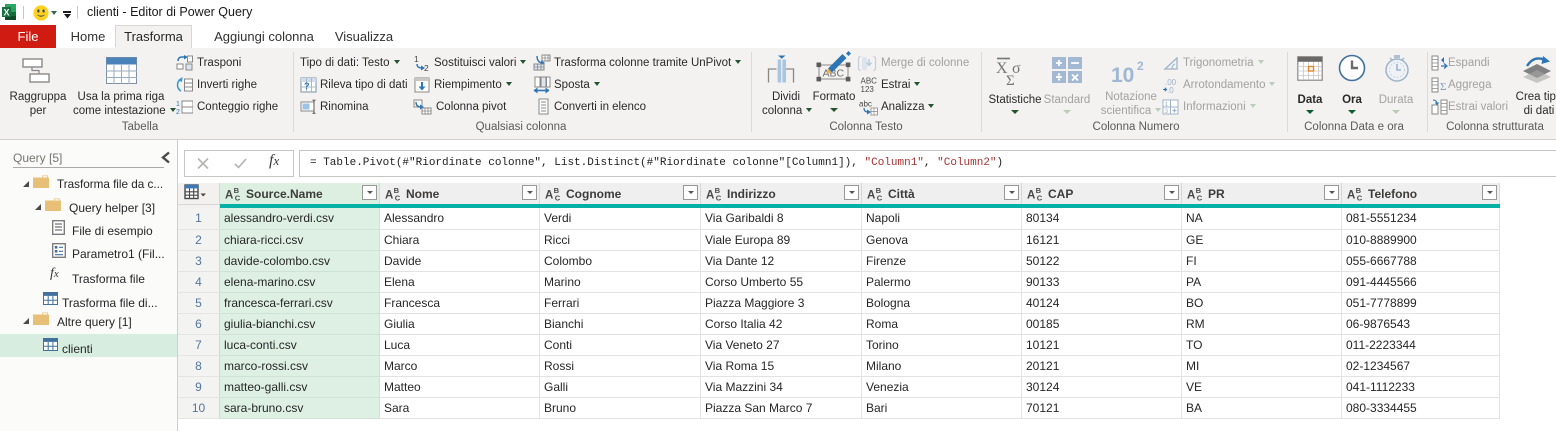 The width and height of the screenshot is (1556, 431). Describe the element at coordinates (6, 13) in the screenshot. I see `svg-text: X` at that location.